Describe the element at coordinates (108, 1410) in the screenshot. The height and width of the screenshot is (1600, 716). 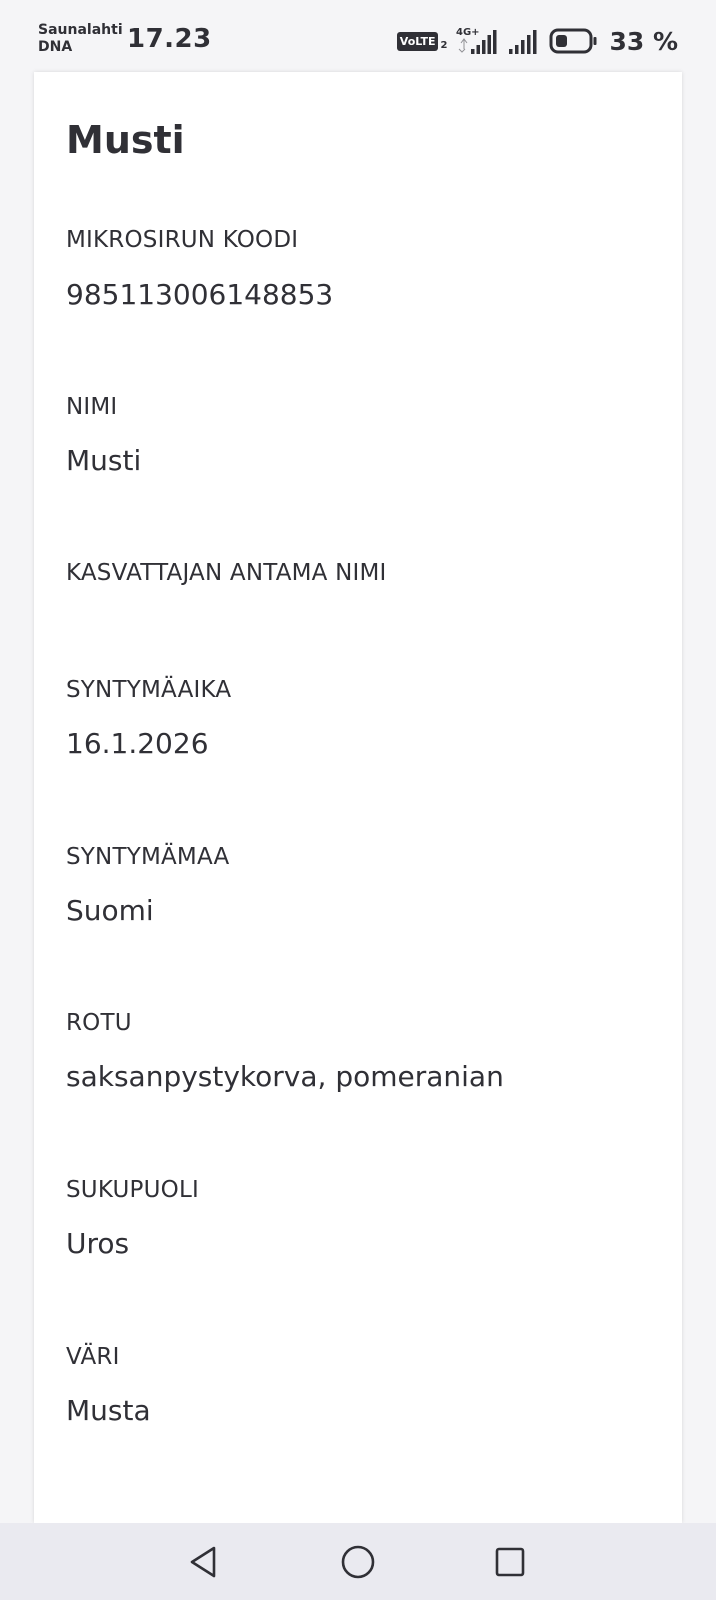
I see `field-value-color: Musta` at that location.